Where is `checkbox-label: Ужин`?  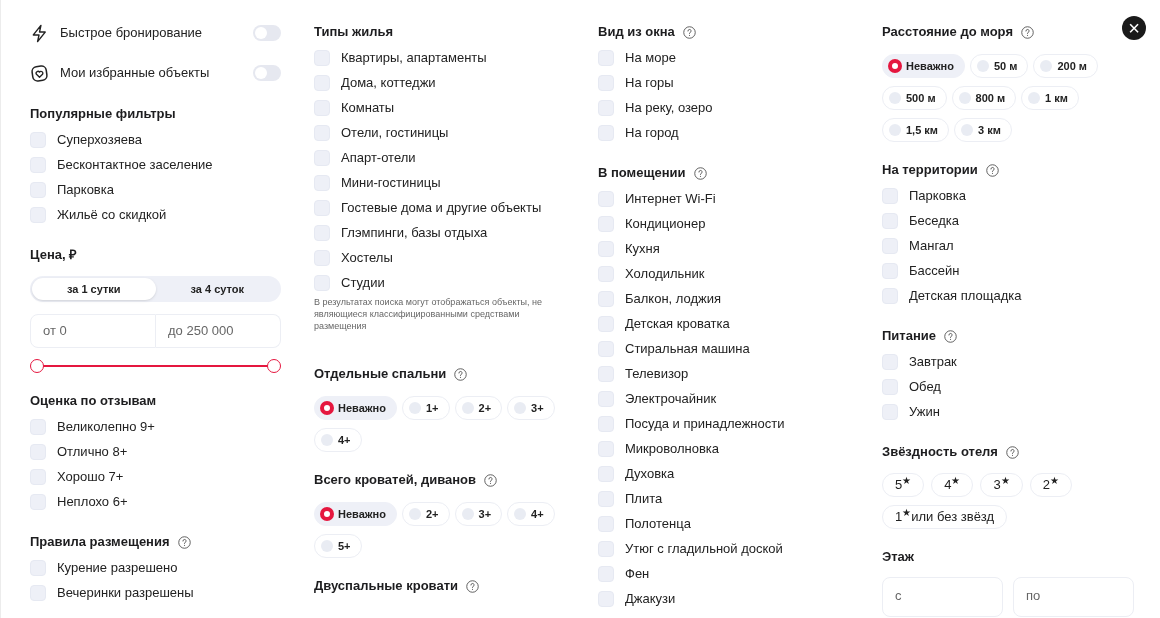
checkbox-label: Ужин is located at coordinates (924, 411).